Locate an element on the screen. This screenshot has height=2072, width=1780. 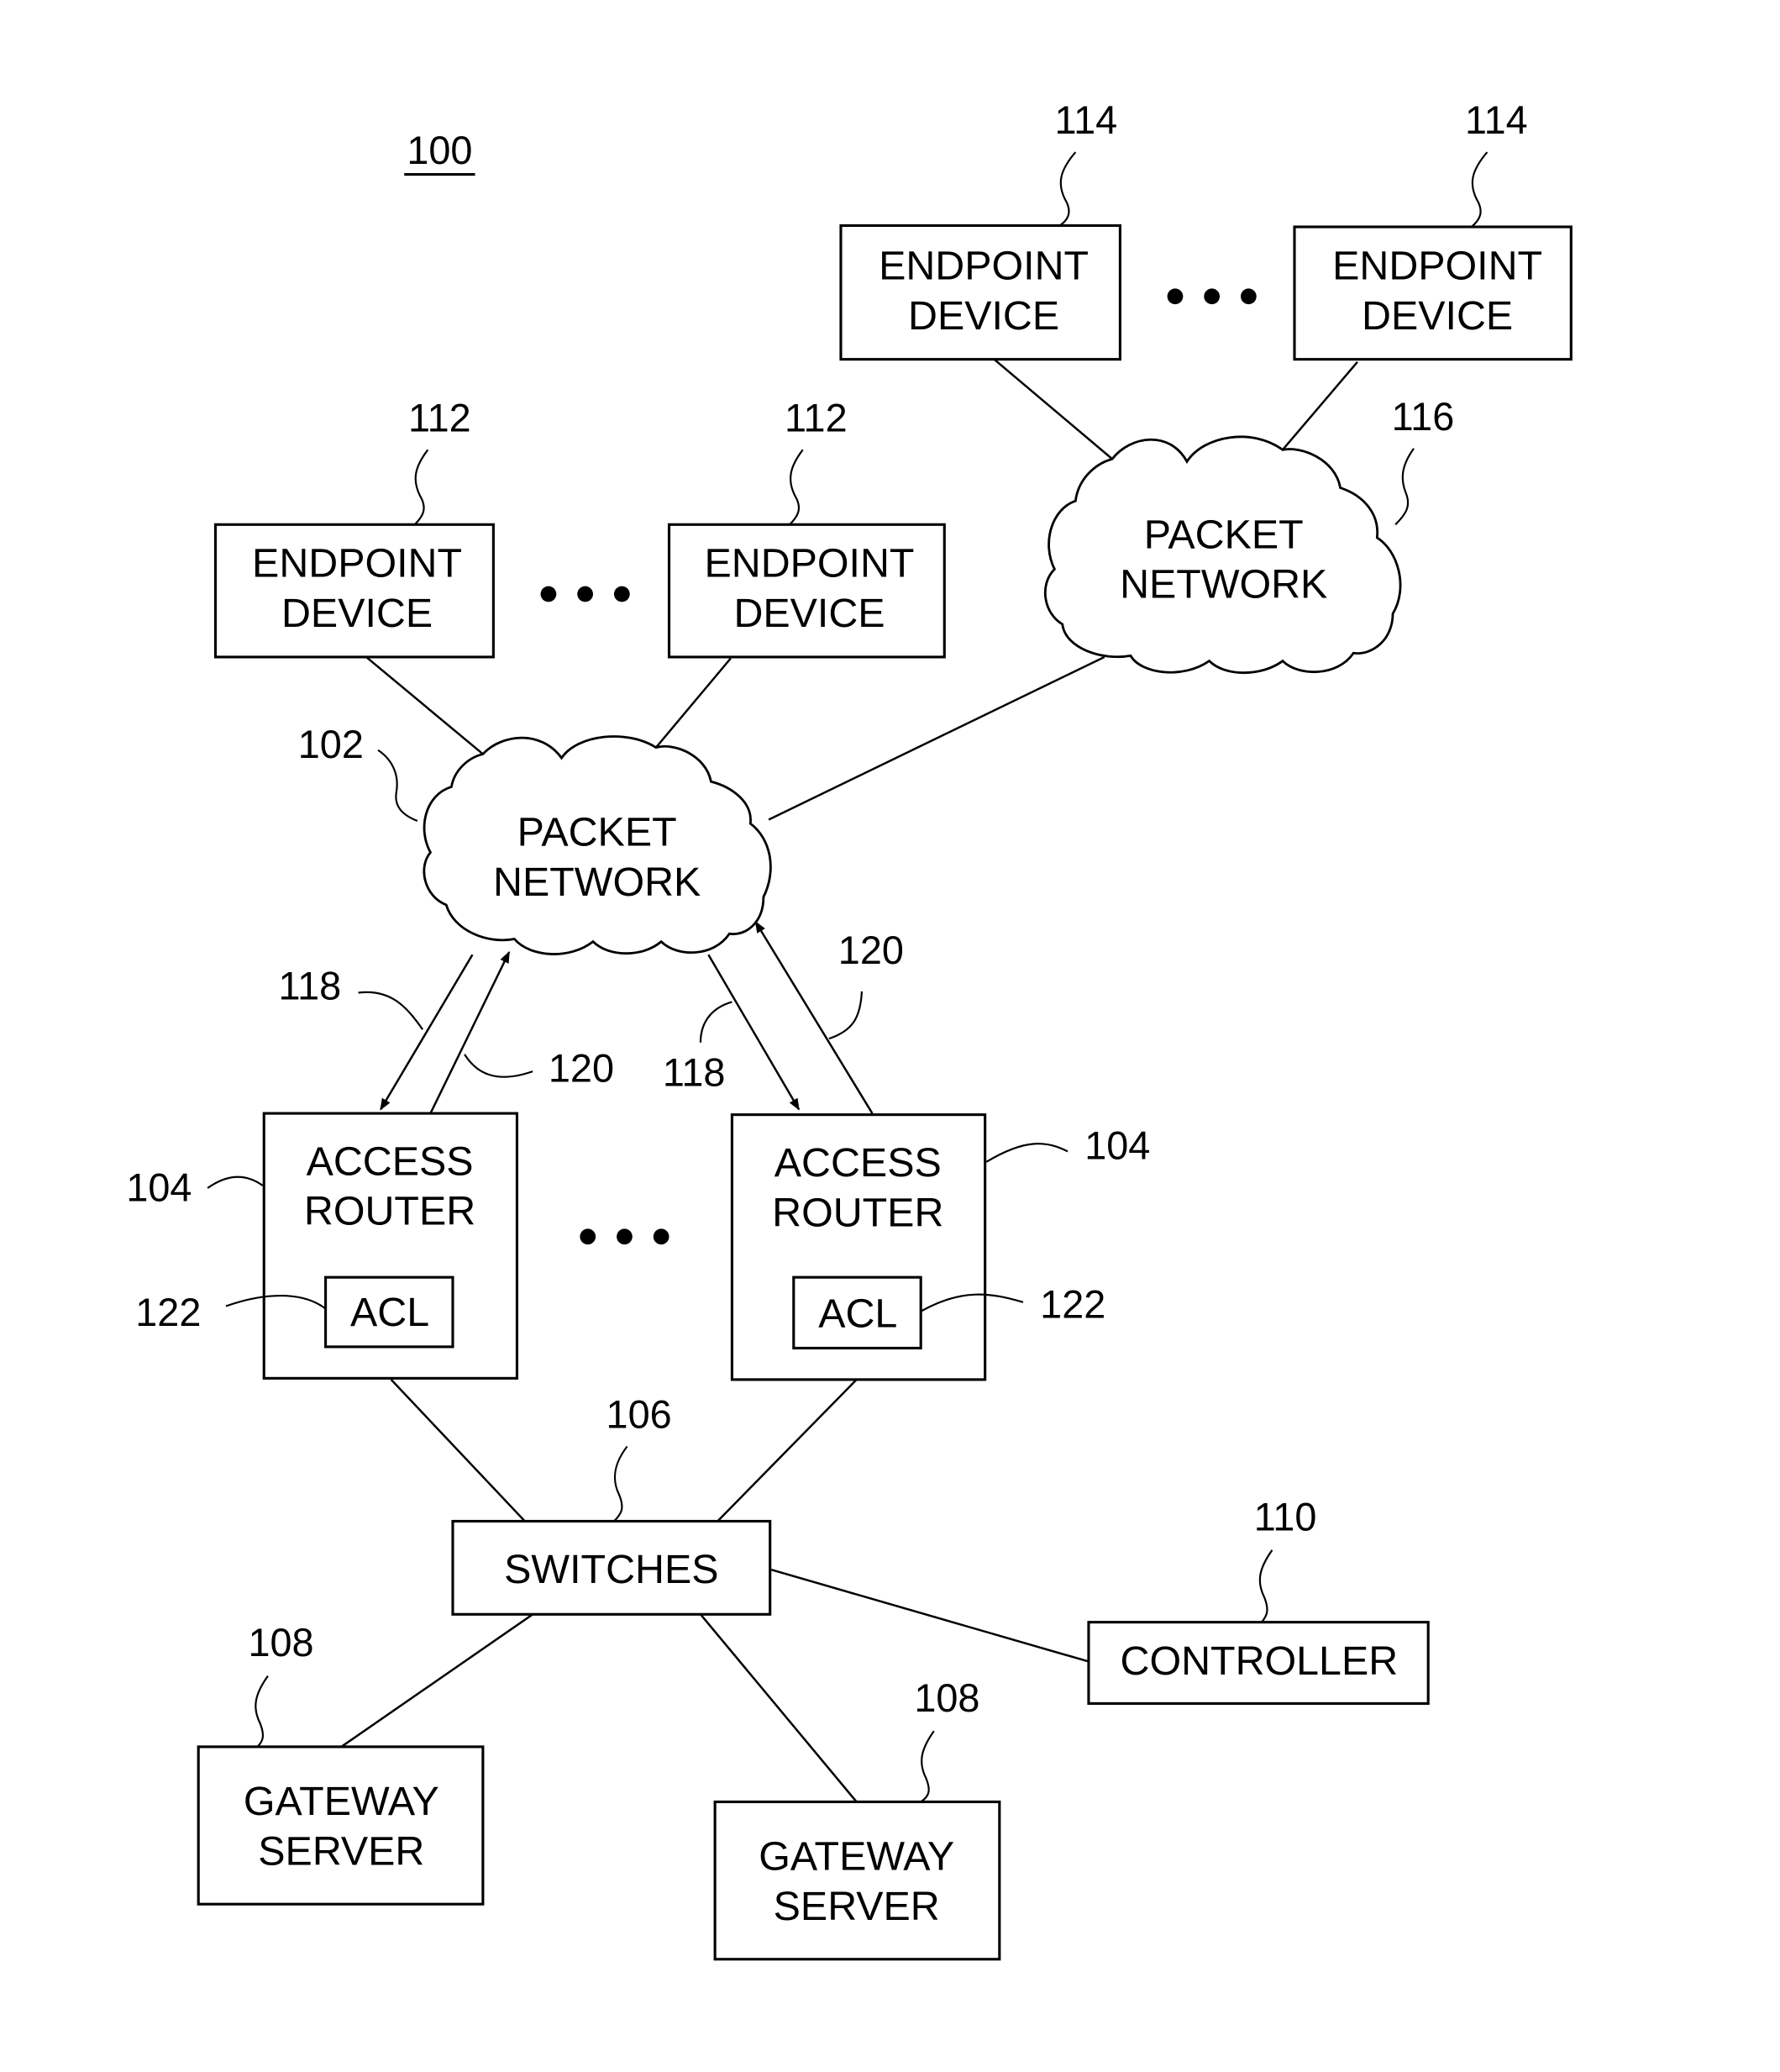
gateway-server-right: GATEWAY SERVER 108 is located at coordinates (857, 1819).